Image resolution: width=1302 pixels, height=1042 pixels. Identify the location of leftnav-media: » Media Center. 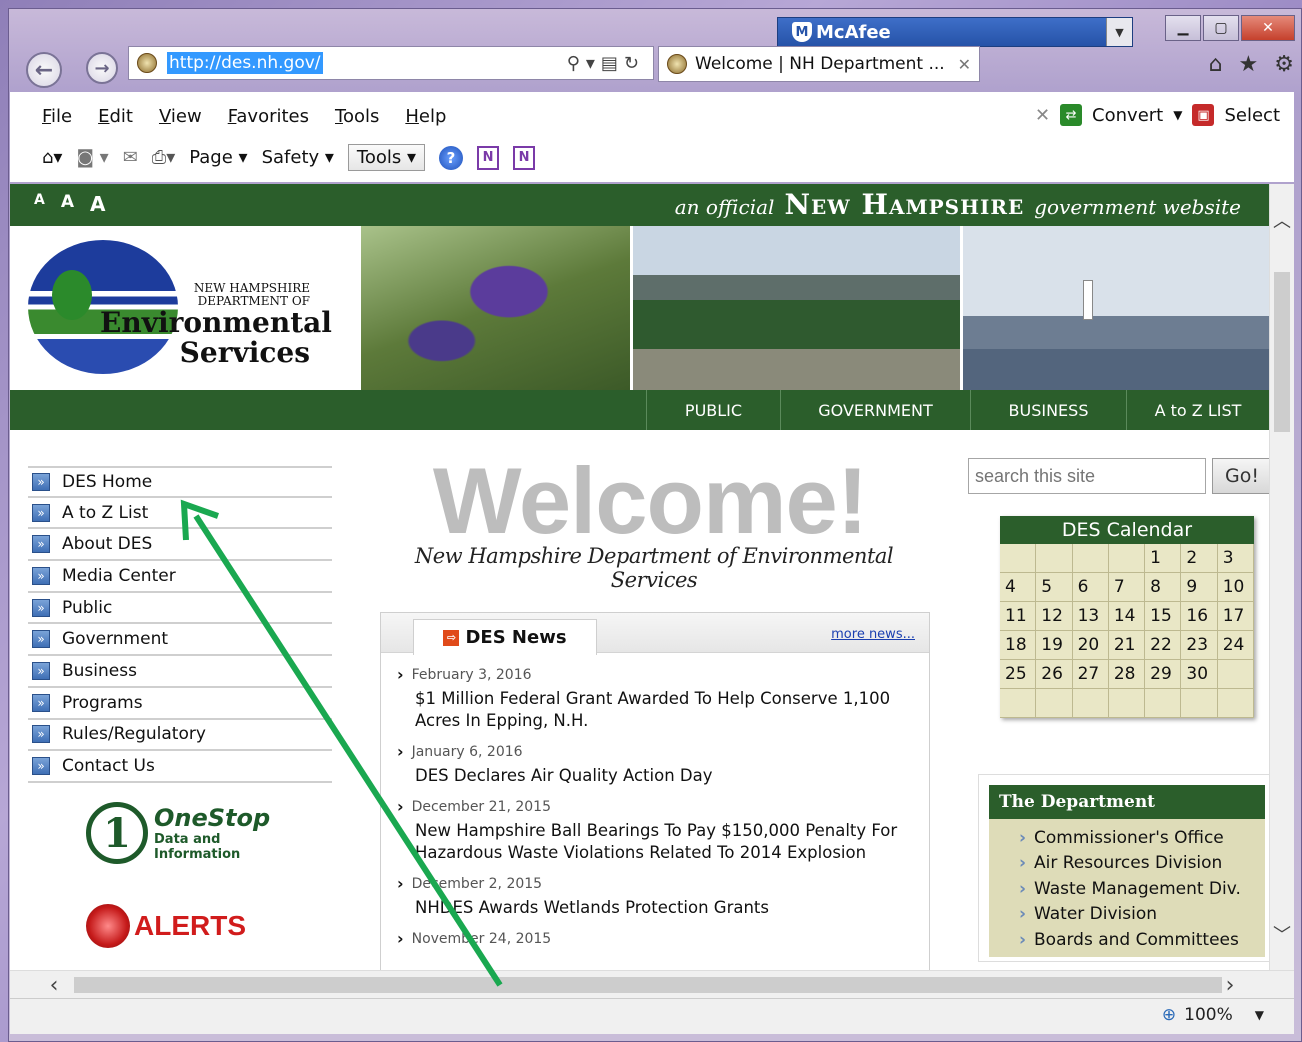
(180, 577).